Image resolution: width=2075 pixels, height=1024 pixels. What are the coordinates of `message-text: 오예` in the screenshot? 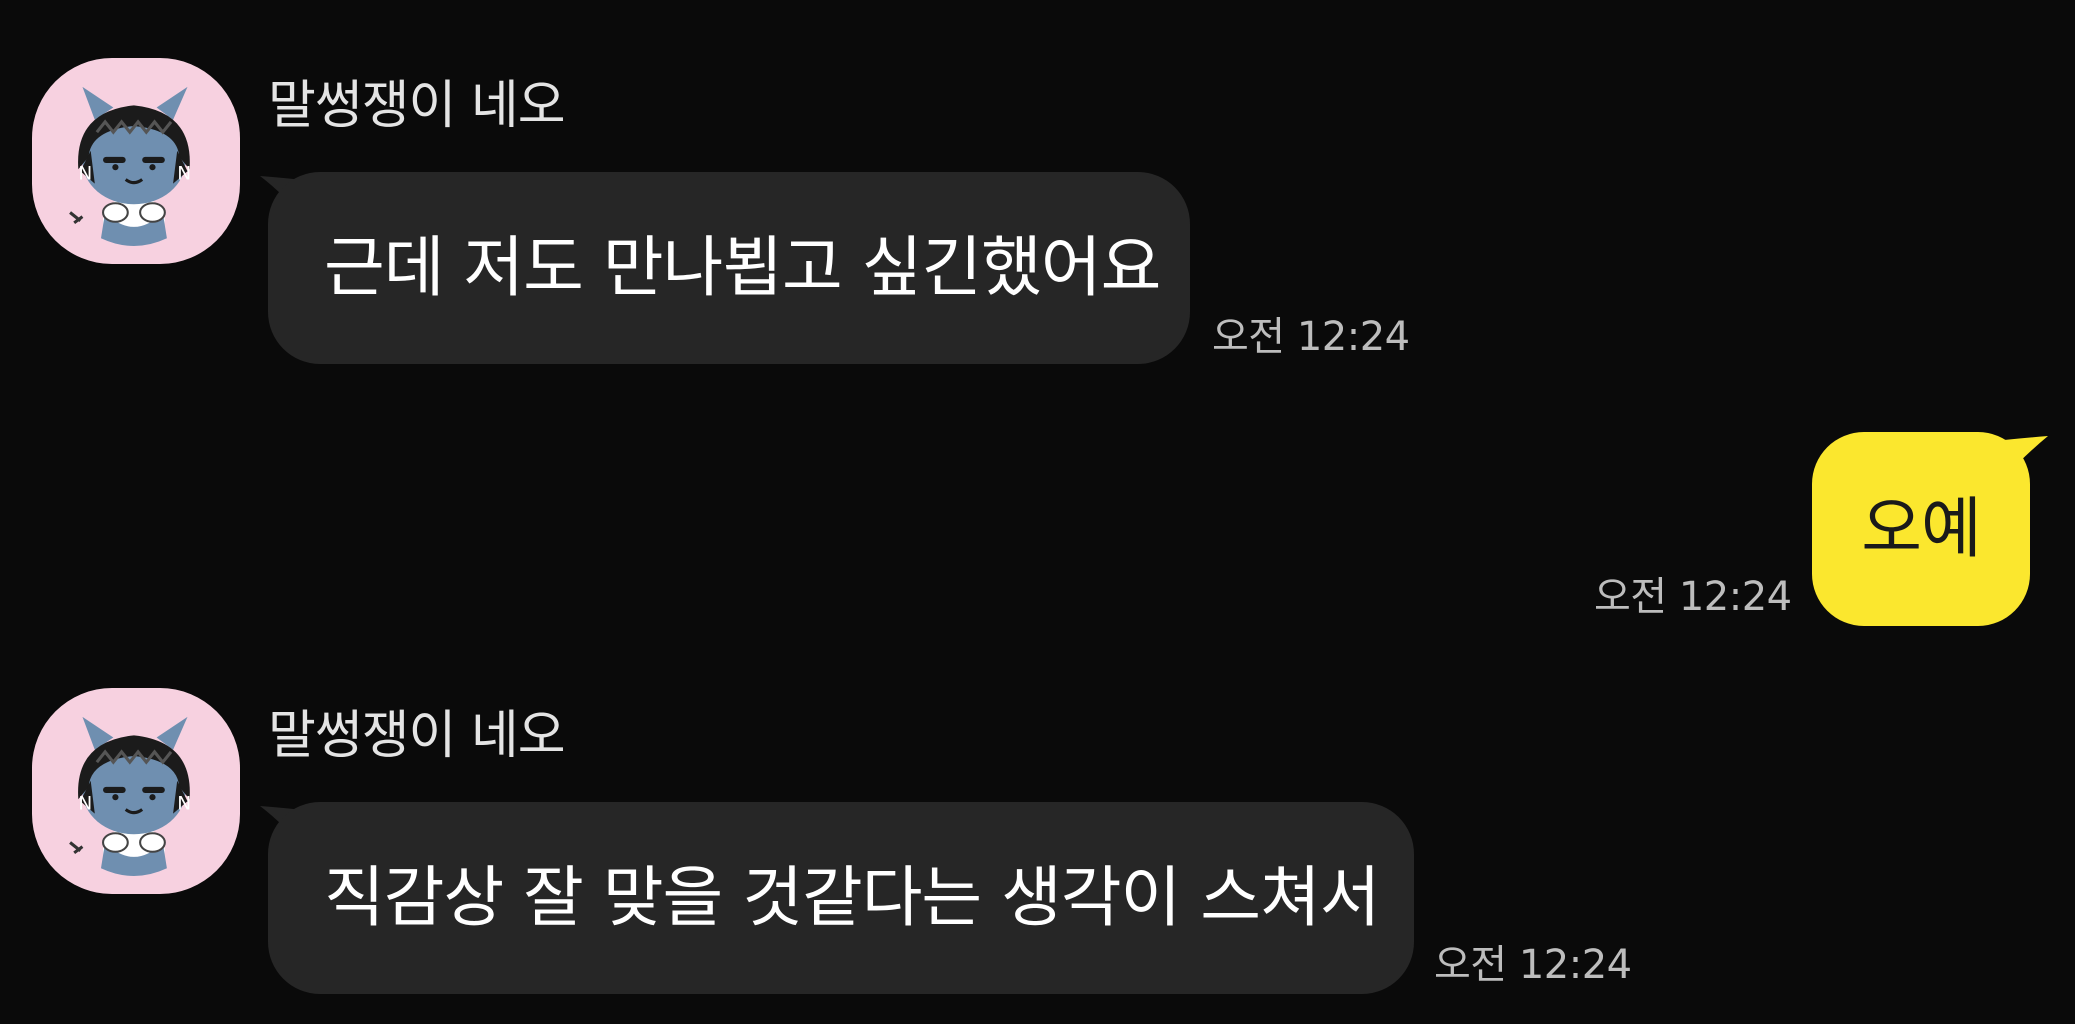 It's located at (1921, 528).